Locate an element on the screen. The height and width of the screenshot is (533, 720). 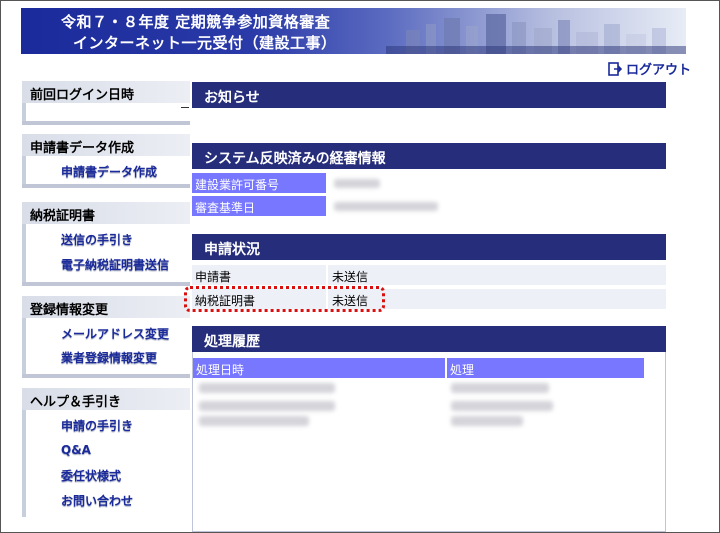
sidebar-item-electronic-tax-certificate-send: 電子納税証明書送信 is located at coordinates (115, 264).